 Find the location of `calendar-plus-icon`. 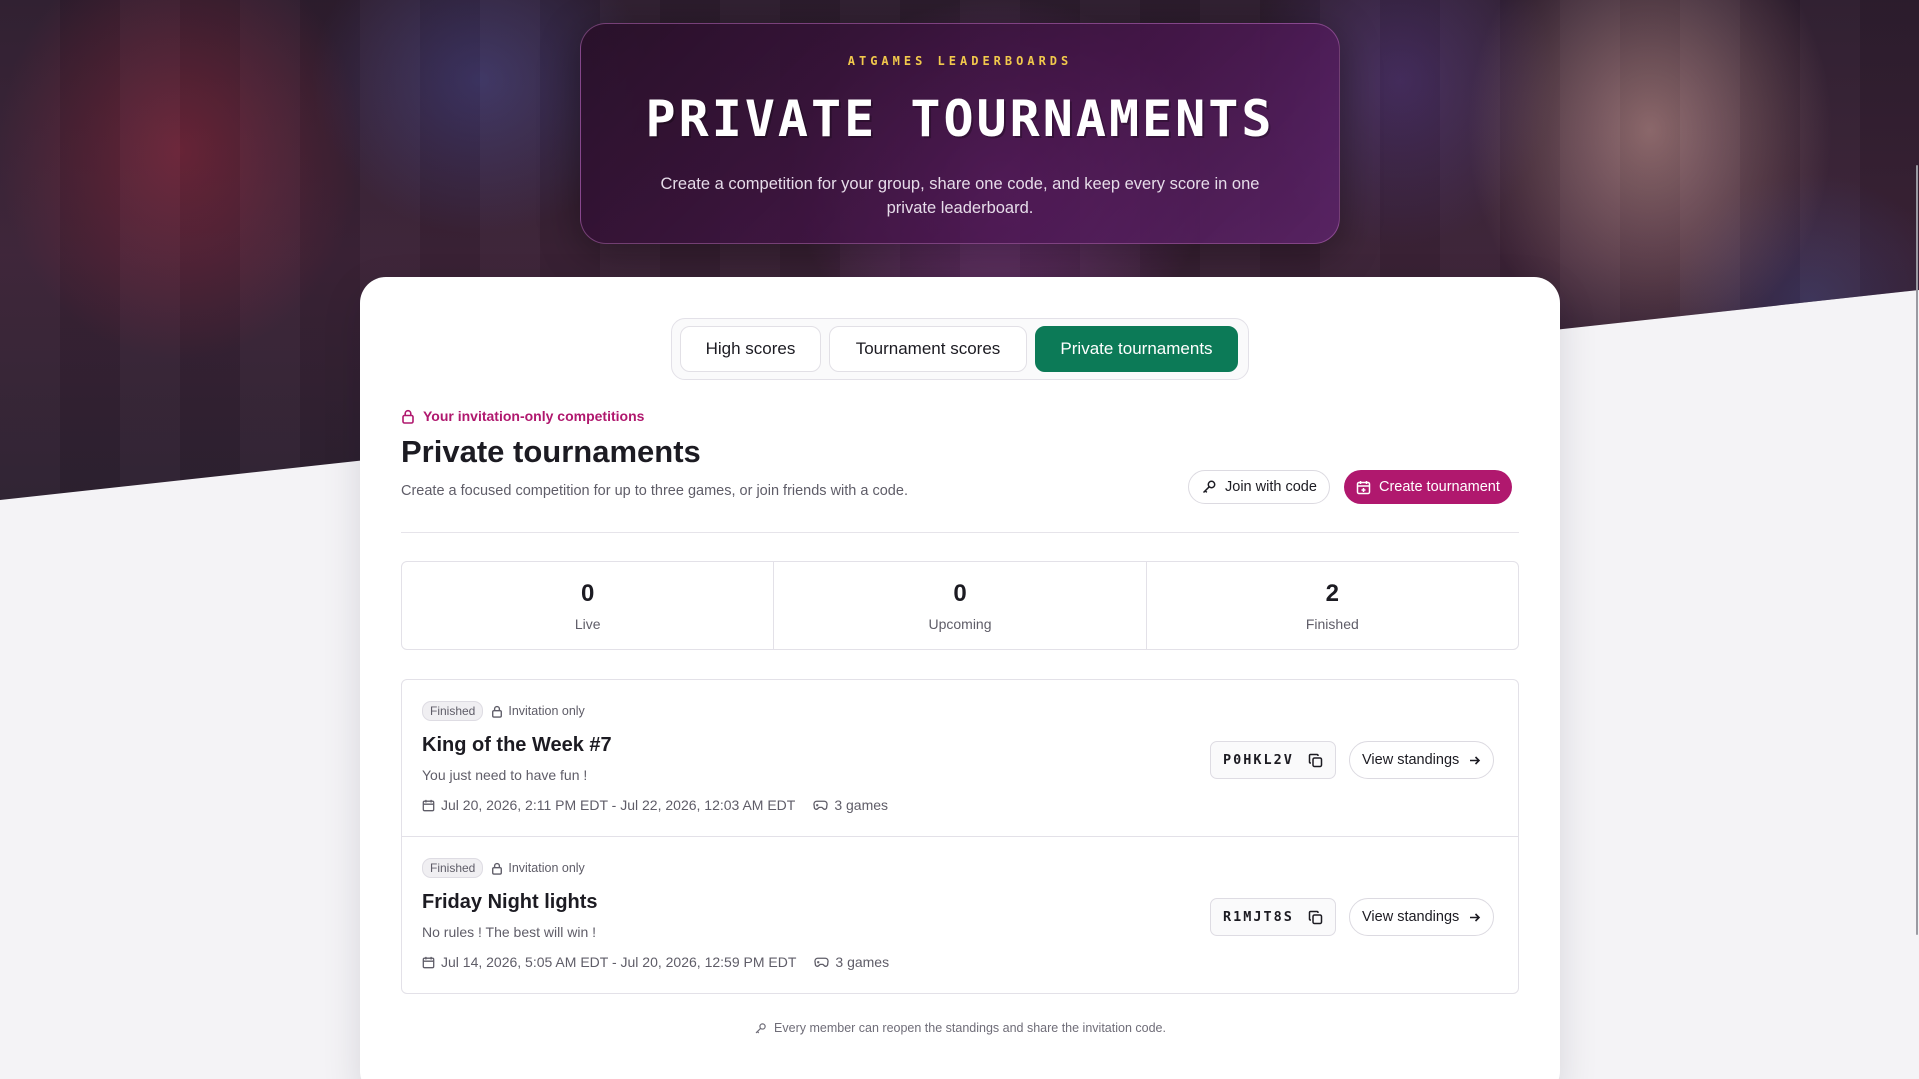

calendar-plus-icon is located at coordinates (1363, 487).